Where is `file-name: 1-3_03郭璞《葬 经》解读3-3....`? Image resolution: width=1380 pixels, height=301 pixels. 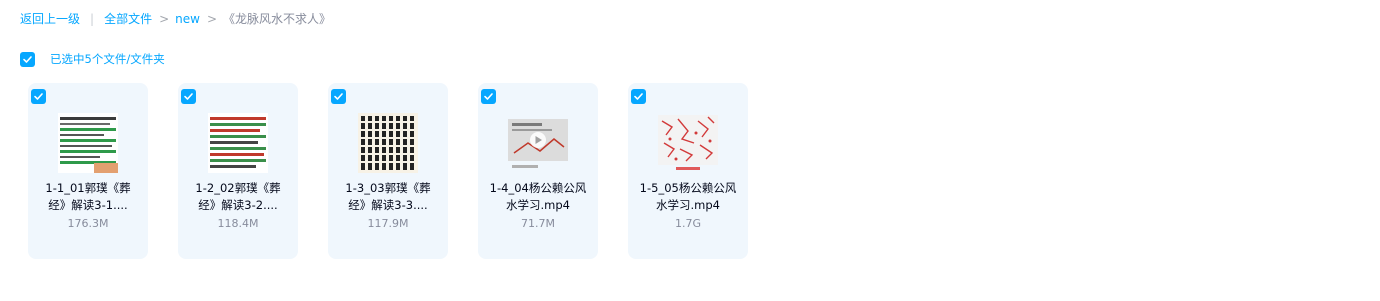
file-name: 1-3_03郭璞《葬 经》解读3-3.... is located at coordinates (388, 197).